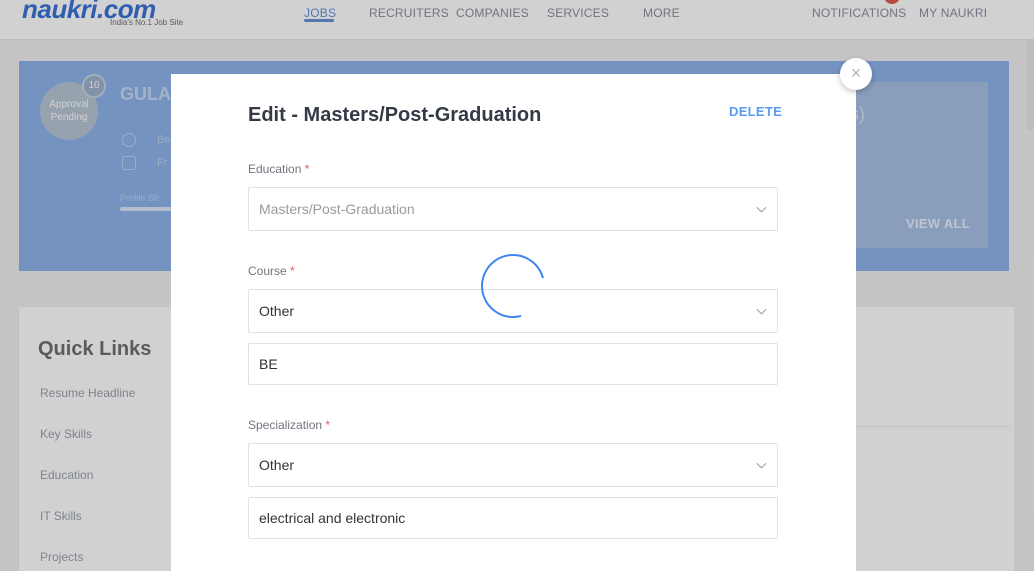 Image resolution: width=1034 pixels, height=571 pixels. What do you see at coordinates (337, 209) in the screenshot?
I see `education-select-value: Masters/Post-Graduation` at bounding box center [337, 209].